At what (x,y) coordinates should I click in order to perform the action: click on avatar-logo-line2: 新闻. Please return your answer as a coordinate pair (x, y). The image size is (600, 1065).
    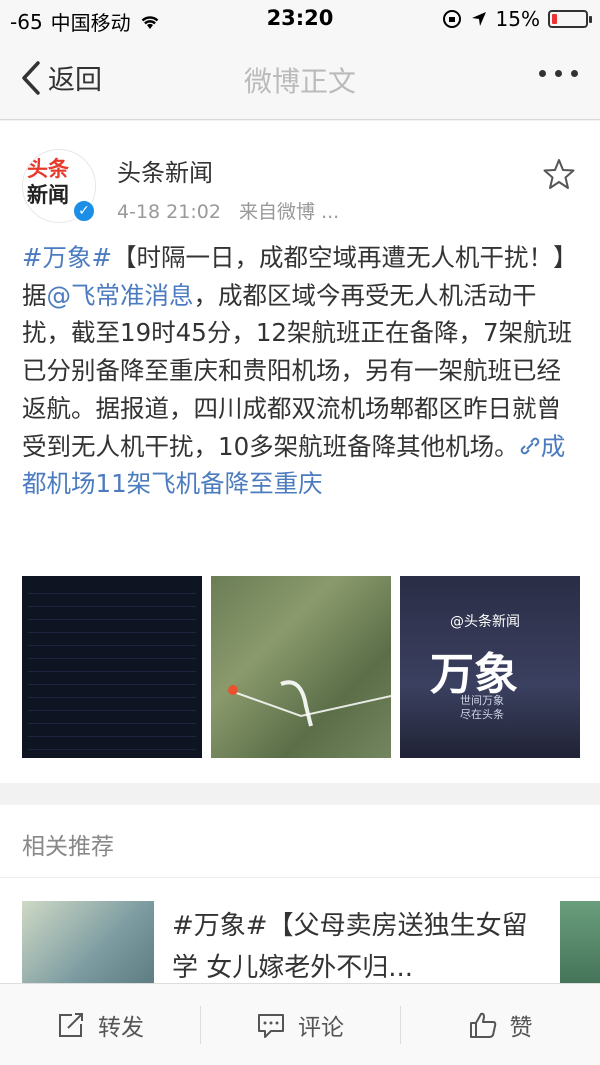
    Looking at the image, I should click on (48, 195).